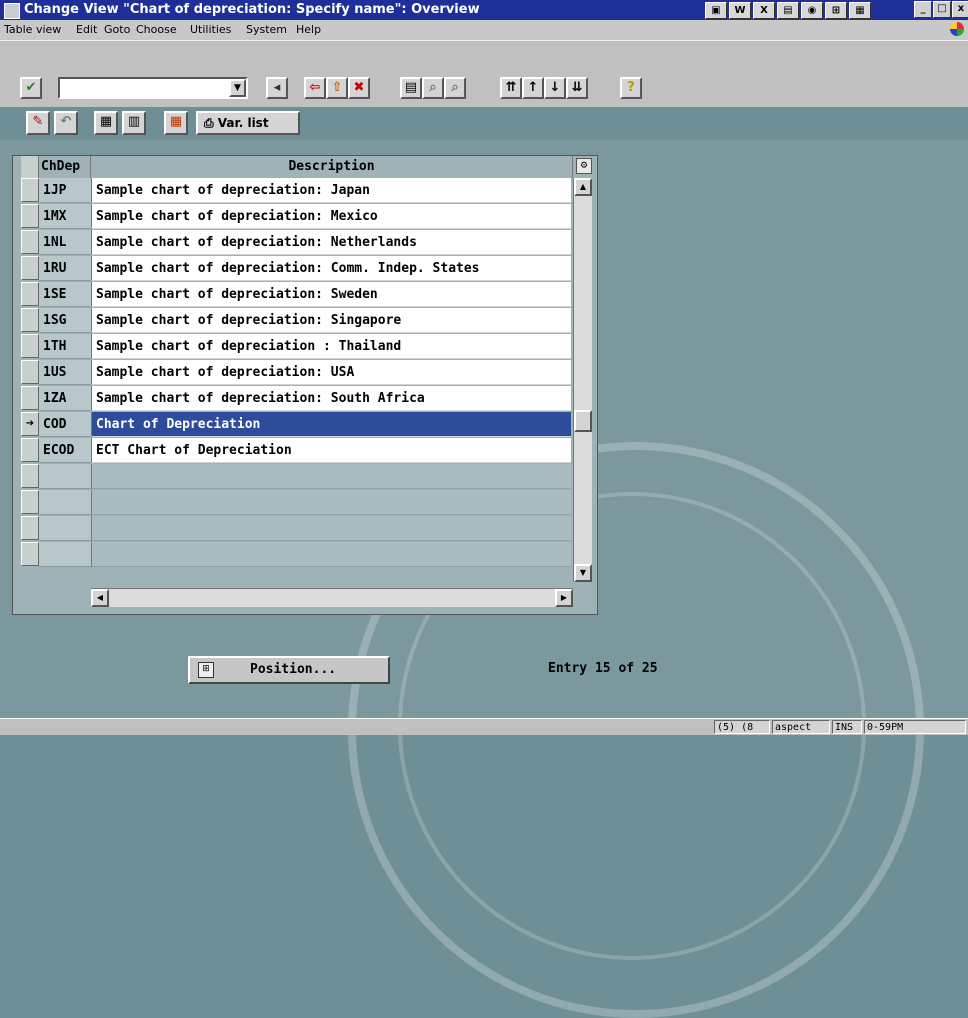 This screenshot has height=1018, width=968. What do you see at coordinates (533, 88) in the screenshot?
I see `previous-page-icon: ↑` at bounding box center [533, 88].